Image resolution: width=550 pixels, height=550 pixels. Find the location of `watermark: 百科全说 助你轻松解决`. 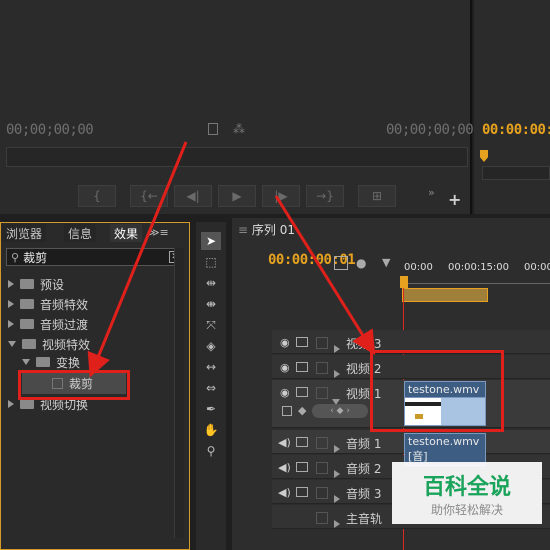

watermark: 百科全说 助你轻松解决 is located at coordinates (467, 493).